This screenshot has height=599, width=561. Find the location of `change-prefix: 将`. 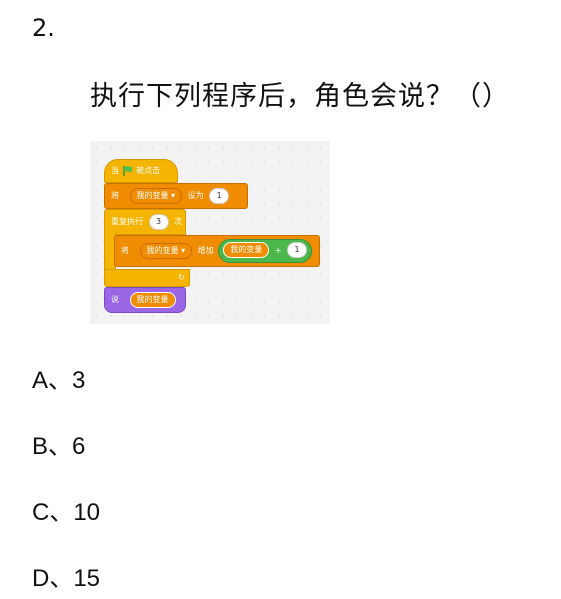

change-prefix: 将 is located at coordinates (125, 250).